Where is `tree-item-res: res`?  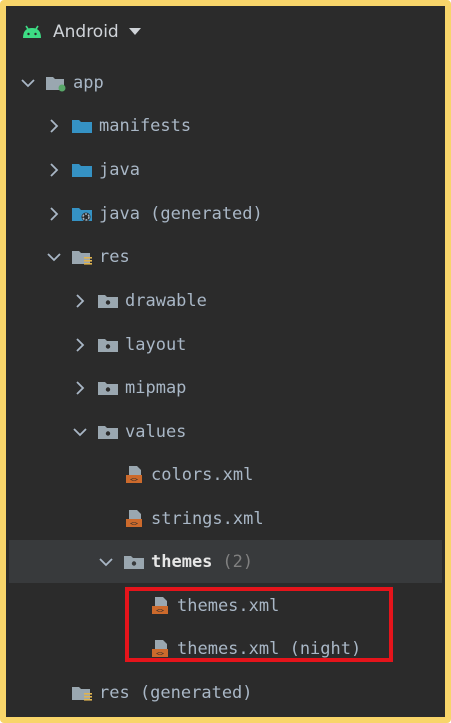
tree-item-res: res is located at coordinates (225, 256).